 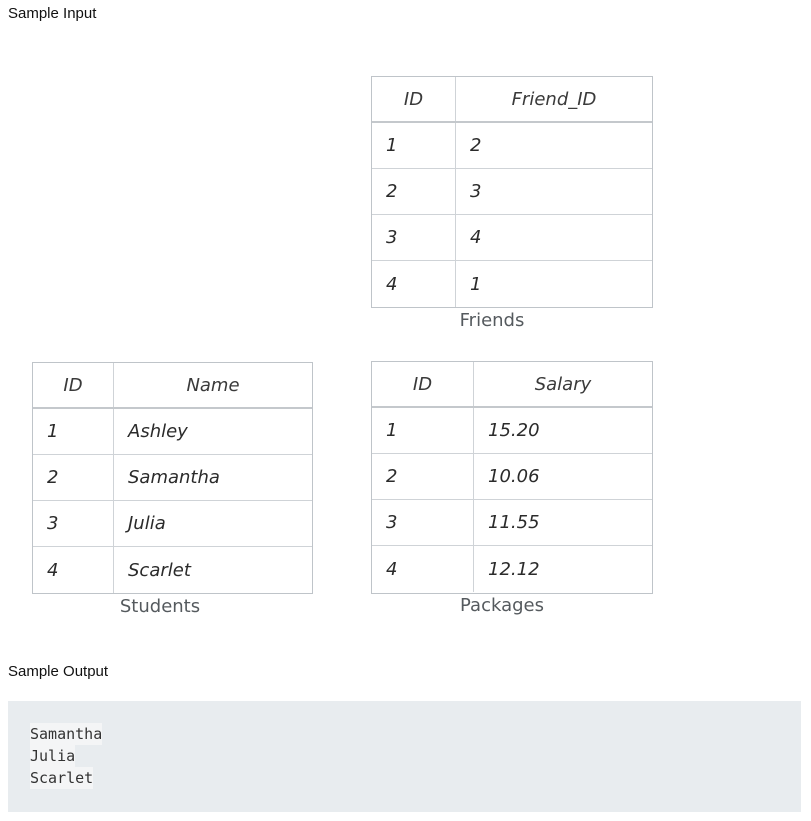 What do you see at coordinates (158, 431) in the screenshot?
I see `table-cell: Ashley` at bounding box center [158, 431].